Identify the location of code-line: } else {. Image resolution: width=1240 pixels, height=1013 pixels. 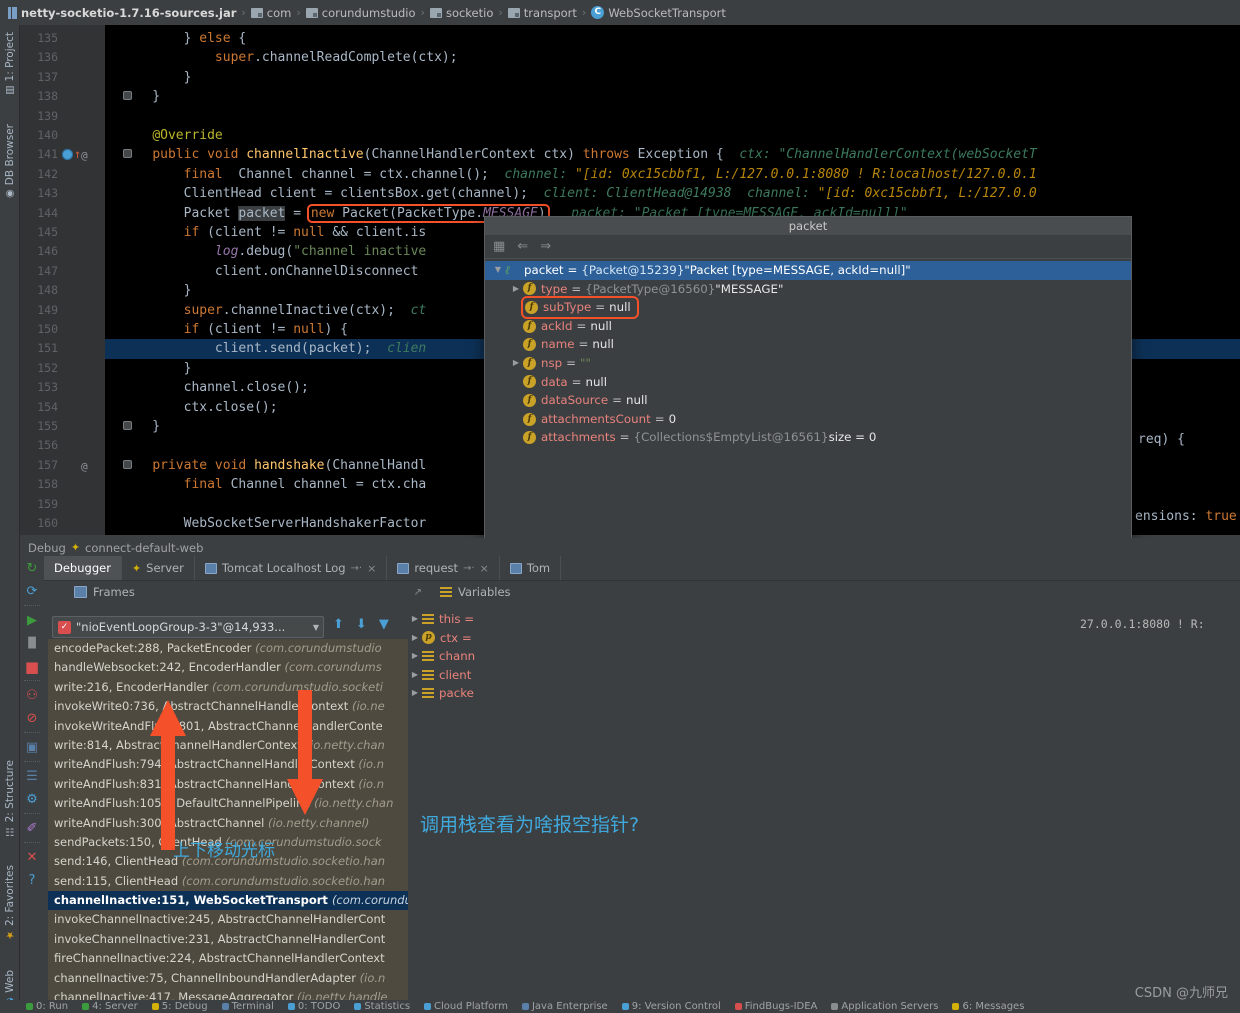
(672, 38).